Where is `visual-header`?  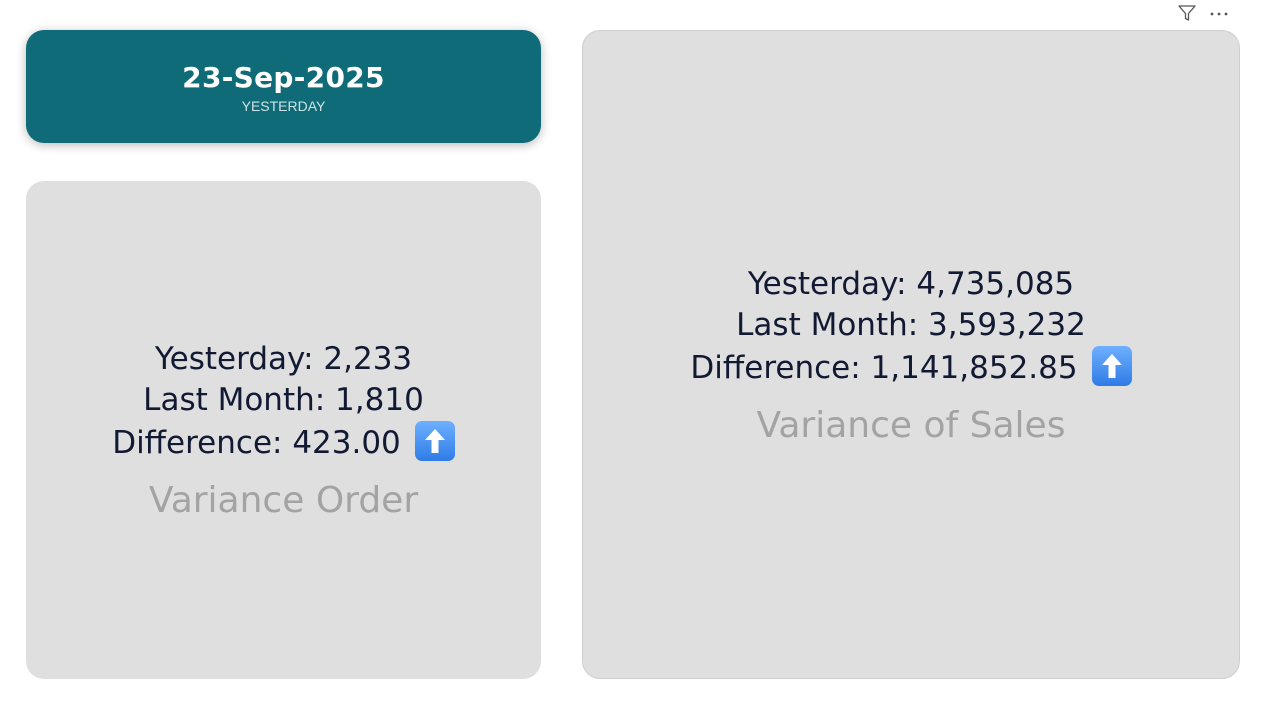
visual-header is located at coordinates (1203, 15).